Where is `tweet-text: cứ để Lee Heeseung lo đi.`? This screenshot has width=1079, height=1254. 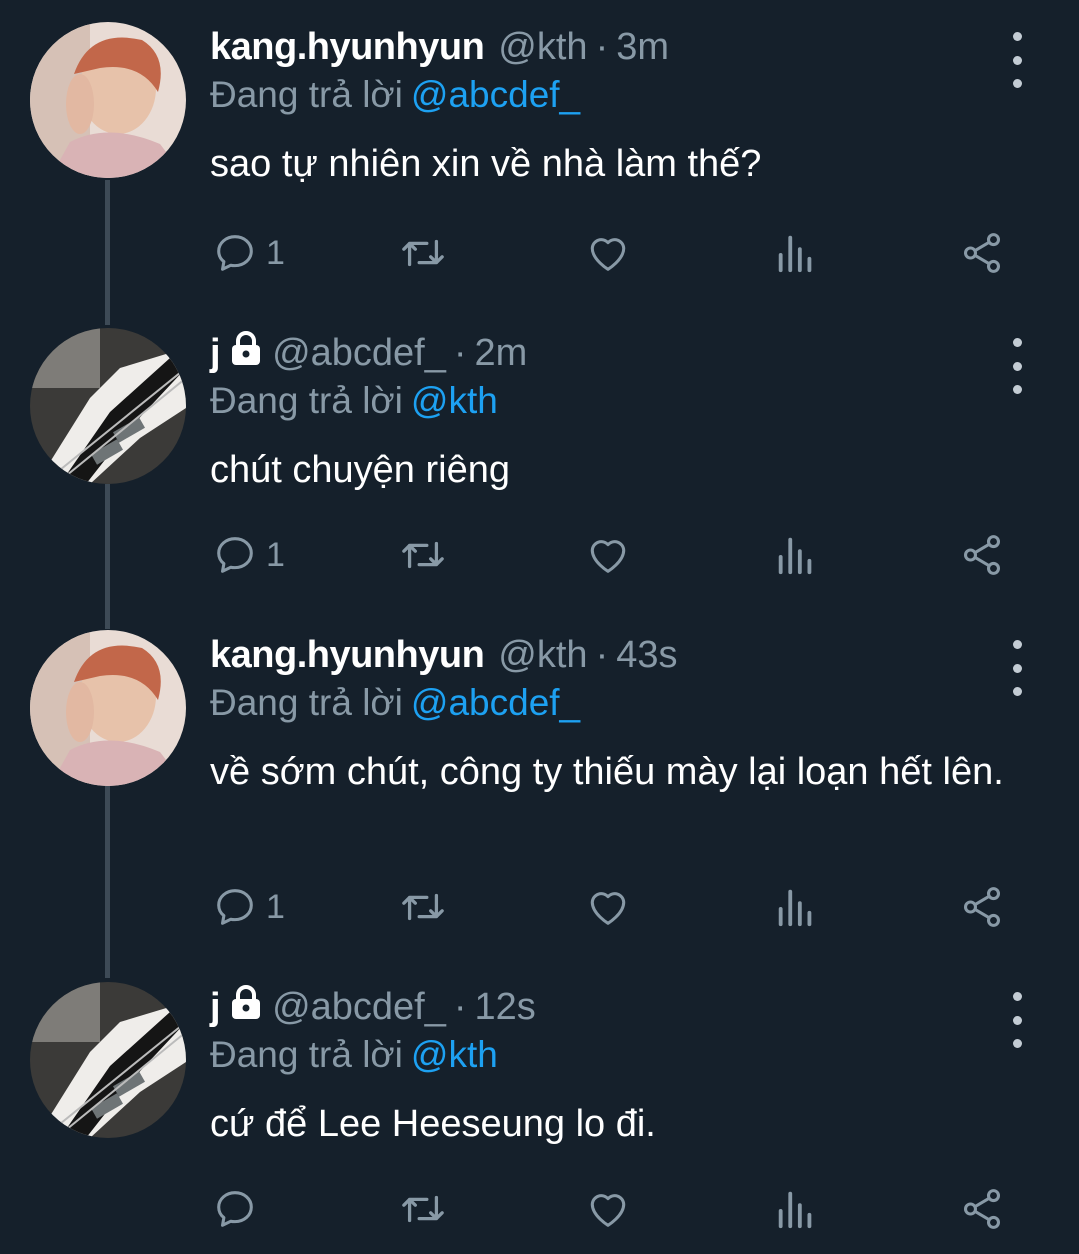
tweet-text: cứ để Lee Heeseung lo đi. is located at coordinates (433, 1124).